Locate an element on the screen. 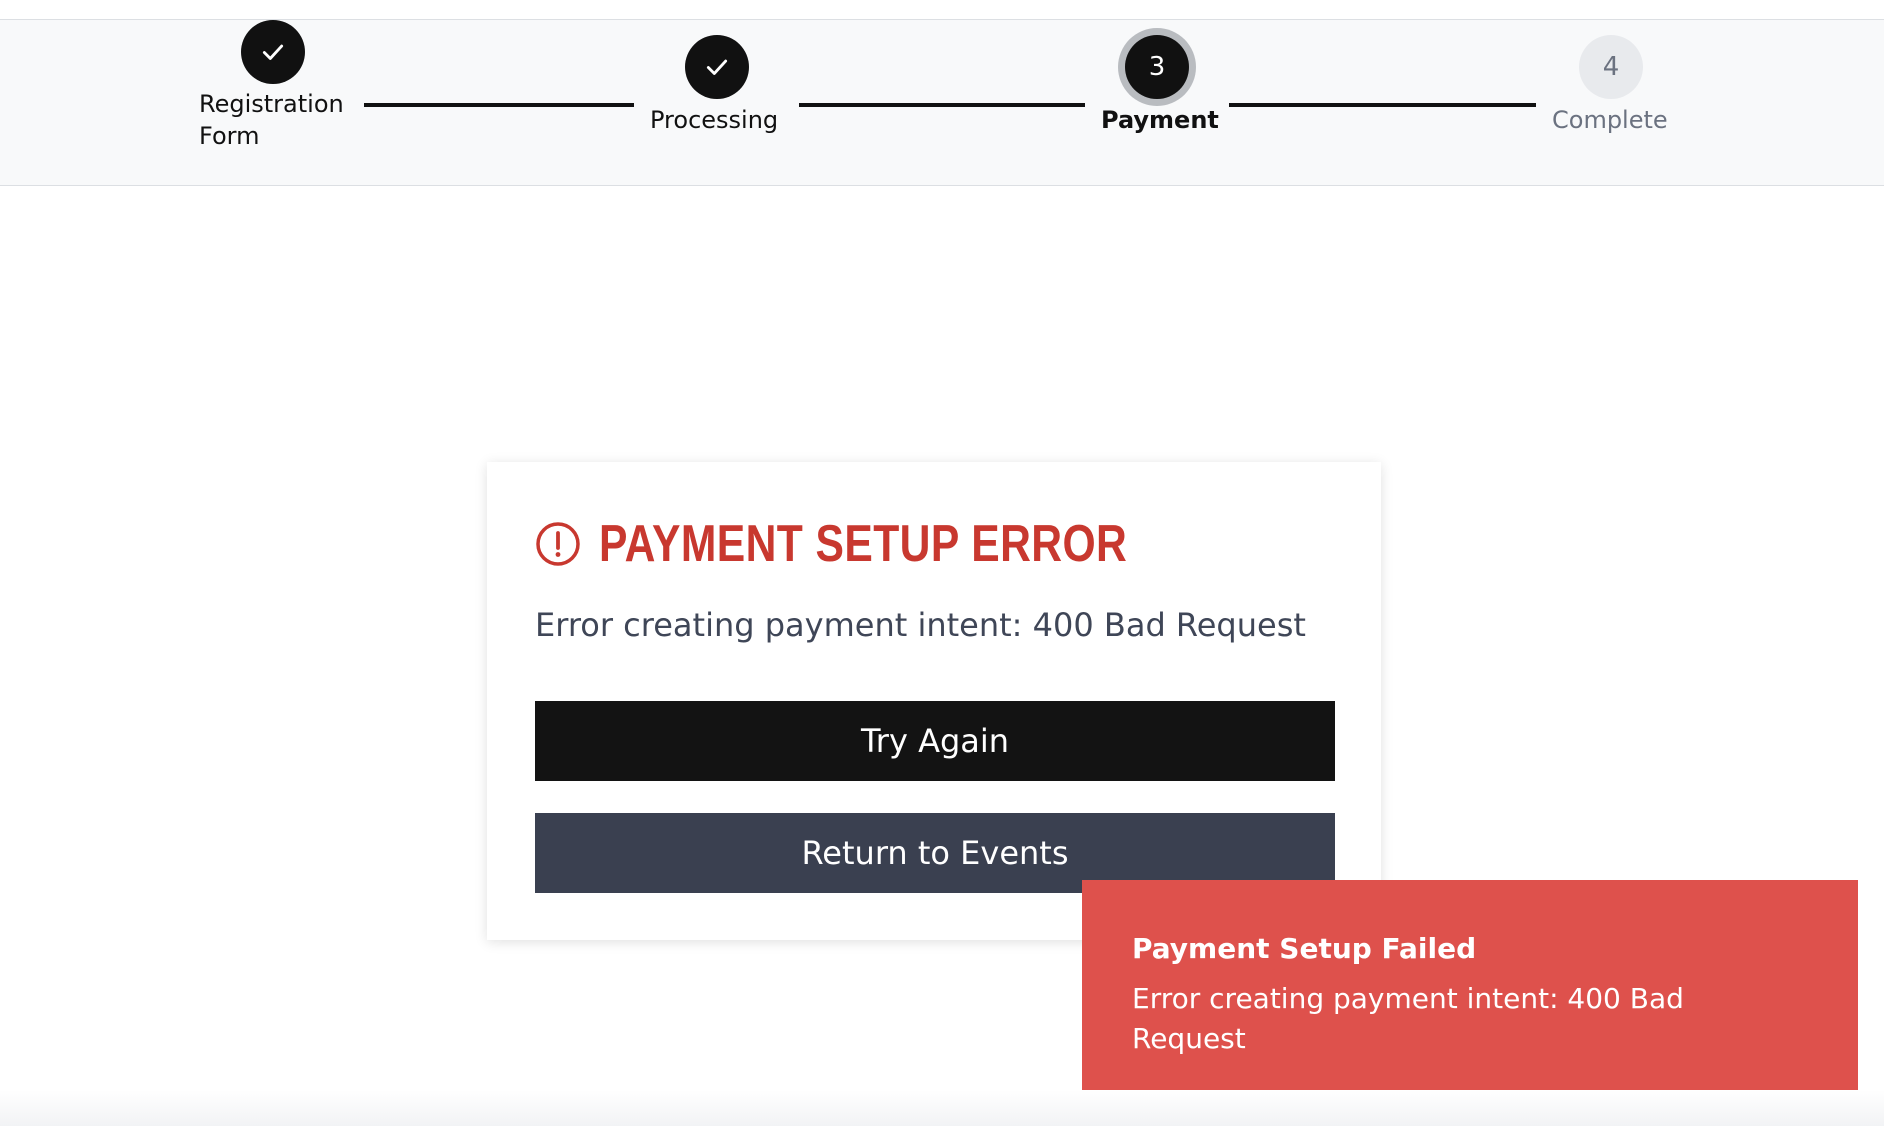 Image resolution: width=1884 pixels, height=1126 pixels. error-header: PAYMENT SETUP ERROR is located at coordinates (889, 544).